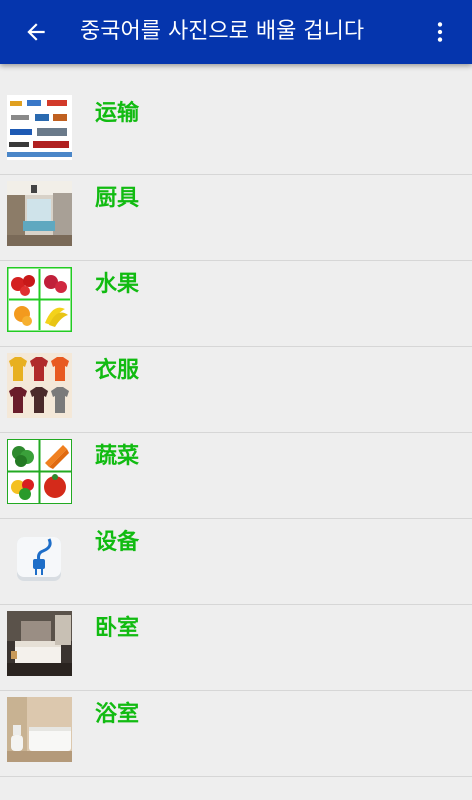 Image resolution: width=472 pixels, height=800 pixels. What do you see at coordinates (236, 304) in the screenshot?
I see `list-item: 水果` at bounding box center [236, 304].